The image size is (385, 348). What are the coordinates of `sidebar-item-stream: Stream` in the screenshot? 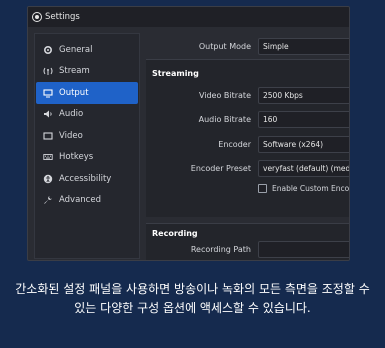 It's located at (87, 72).